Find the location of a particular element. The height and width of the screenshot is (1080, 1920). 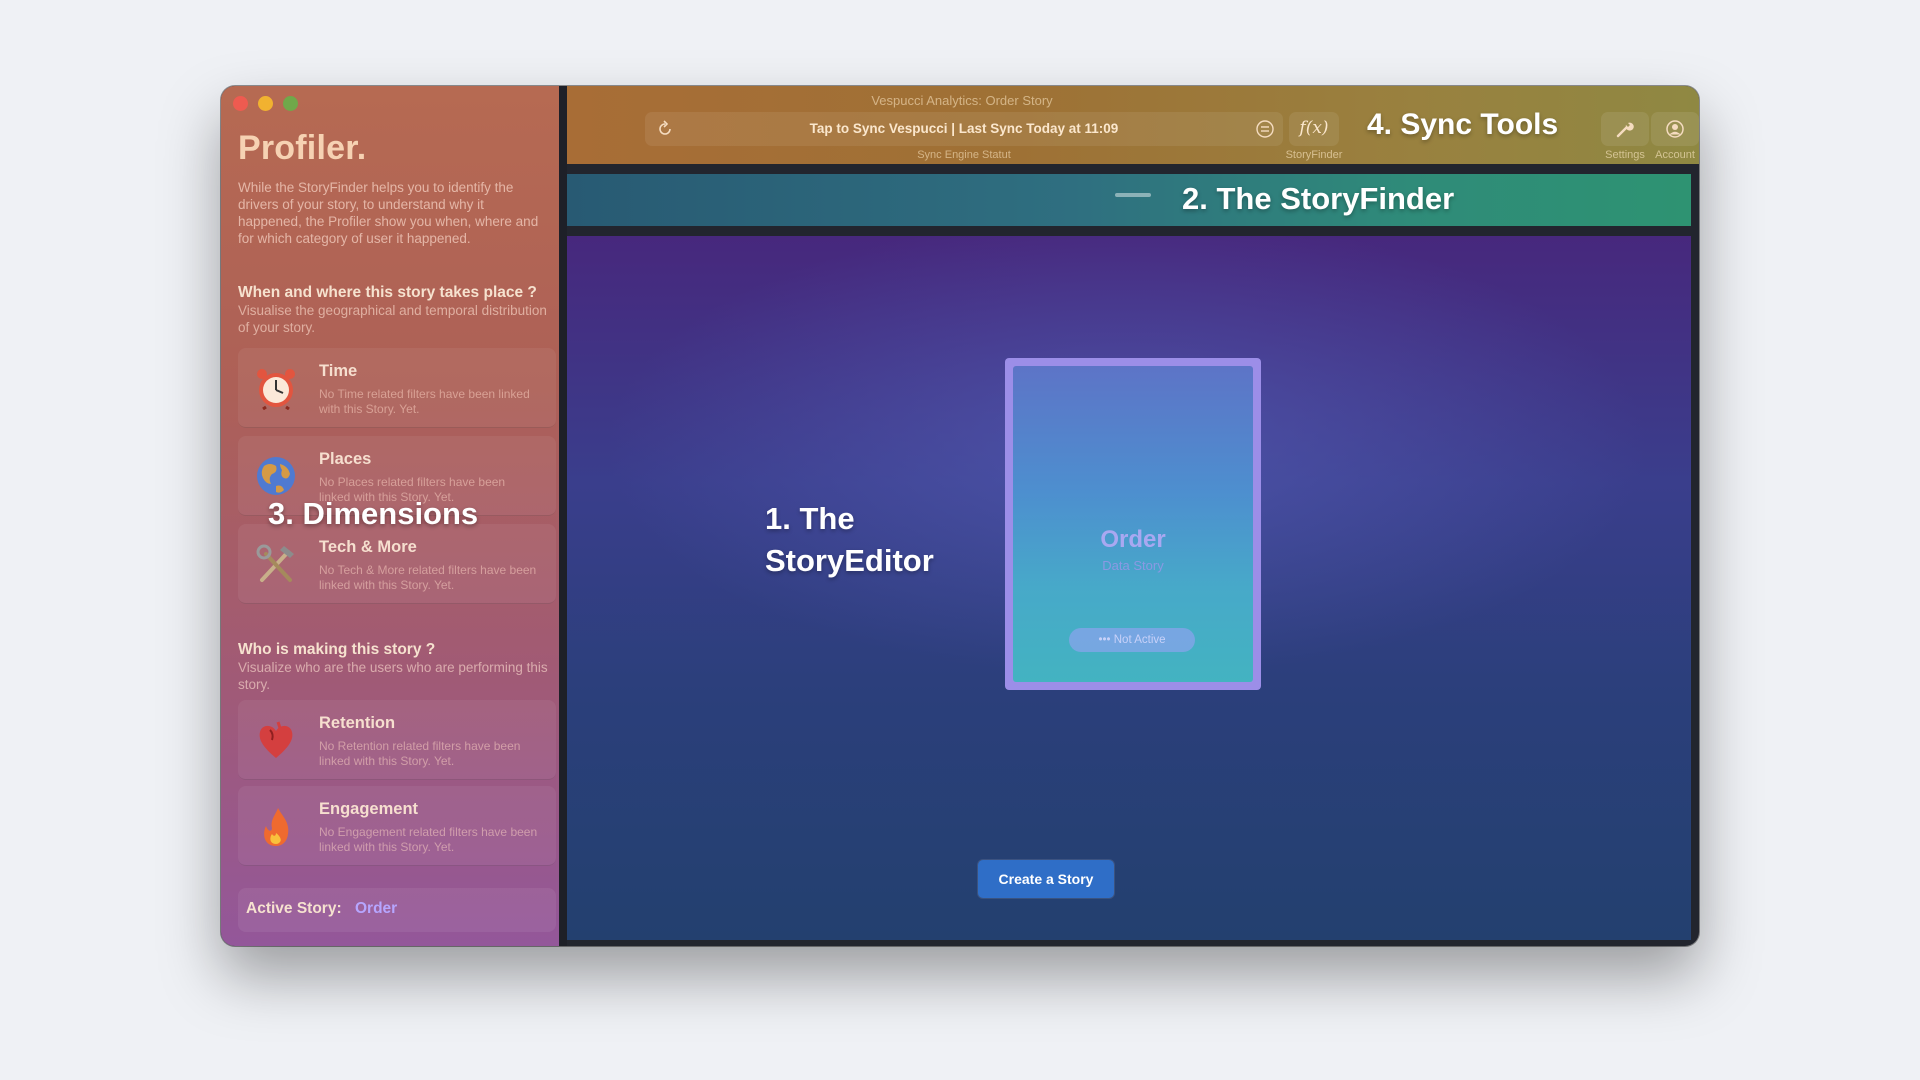

window-title: Vespucci Analytics: Order Story is located at coordinates (962, 100).